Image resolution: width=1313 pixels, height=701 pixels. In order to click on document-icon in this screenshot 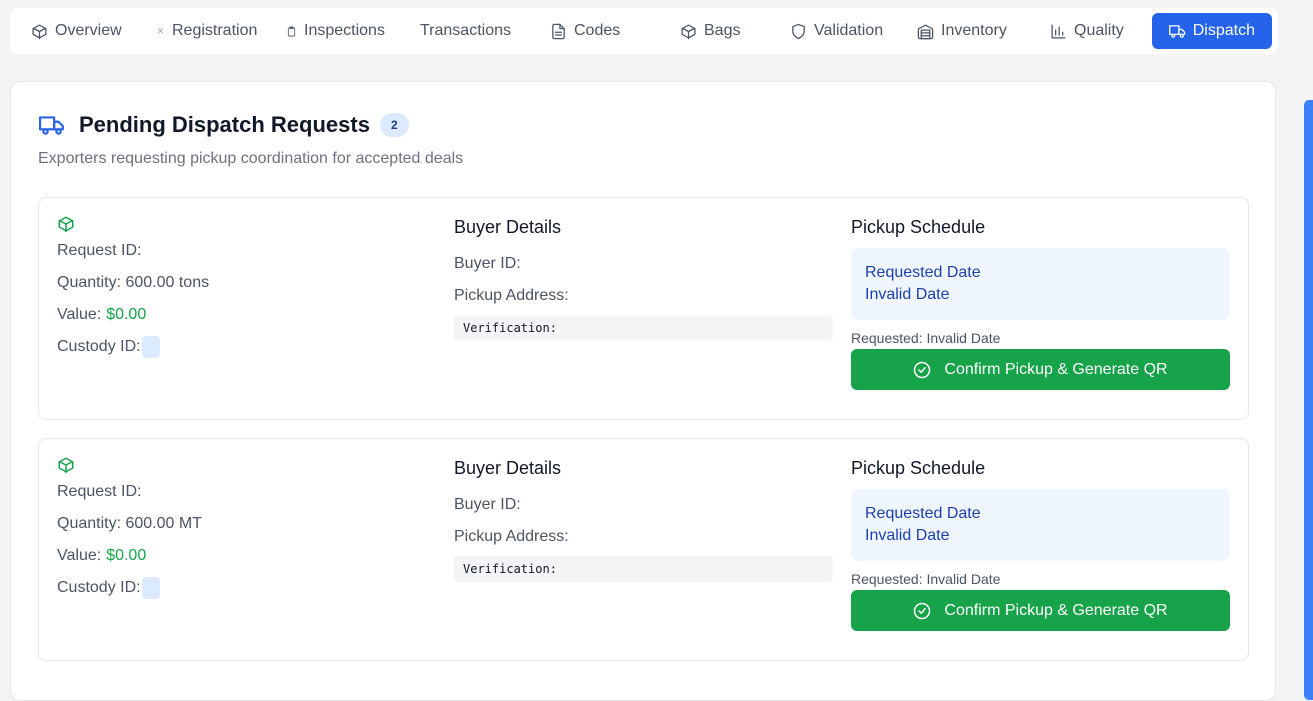, I will do `click(558, 31)`.